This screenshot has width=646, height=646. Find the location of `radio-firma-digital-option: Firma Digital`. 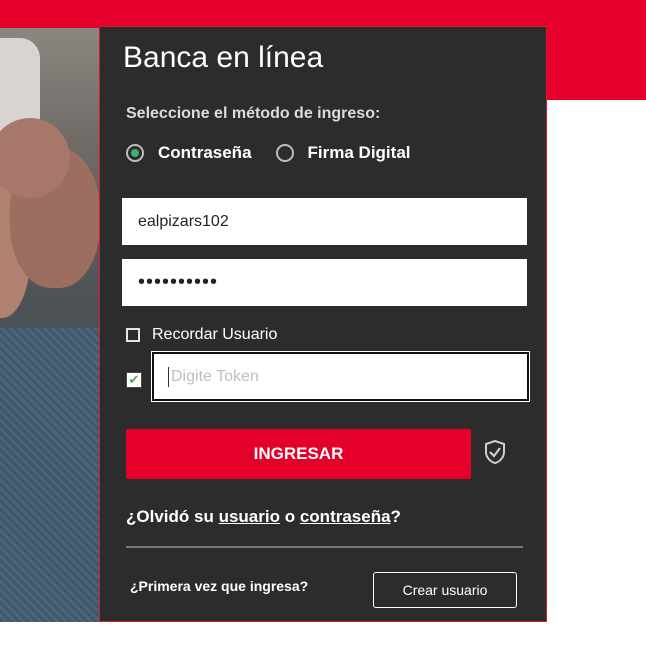

radio-firma-digital-option: Firma Digital is located at coordinates (343, 153).